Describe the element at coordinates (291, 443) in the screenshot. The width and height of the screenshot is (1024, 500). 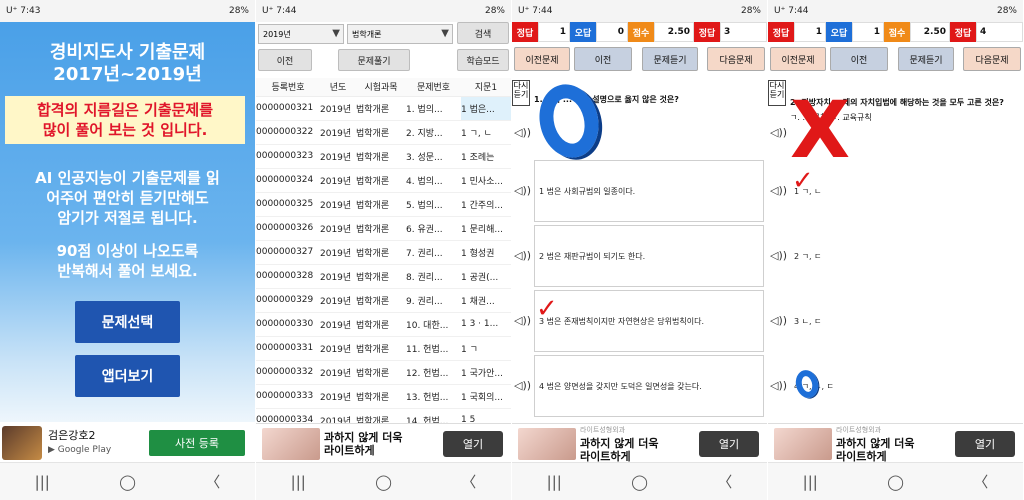
I see `ad-thumbnail` at that location.